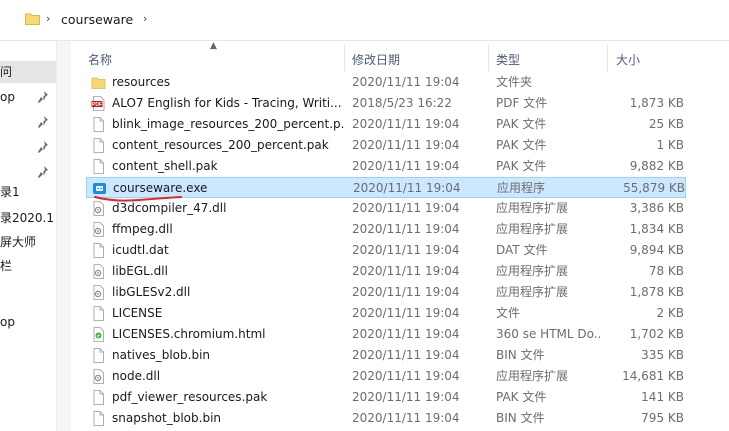  I want to click on file-size: 1,873 KB, so click(656, 103).